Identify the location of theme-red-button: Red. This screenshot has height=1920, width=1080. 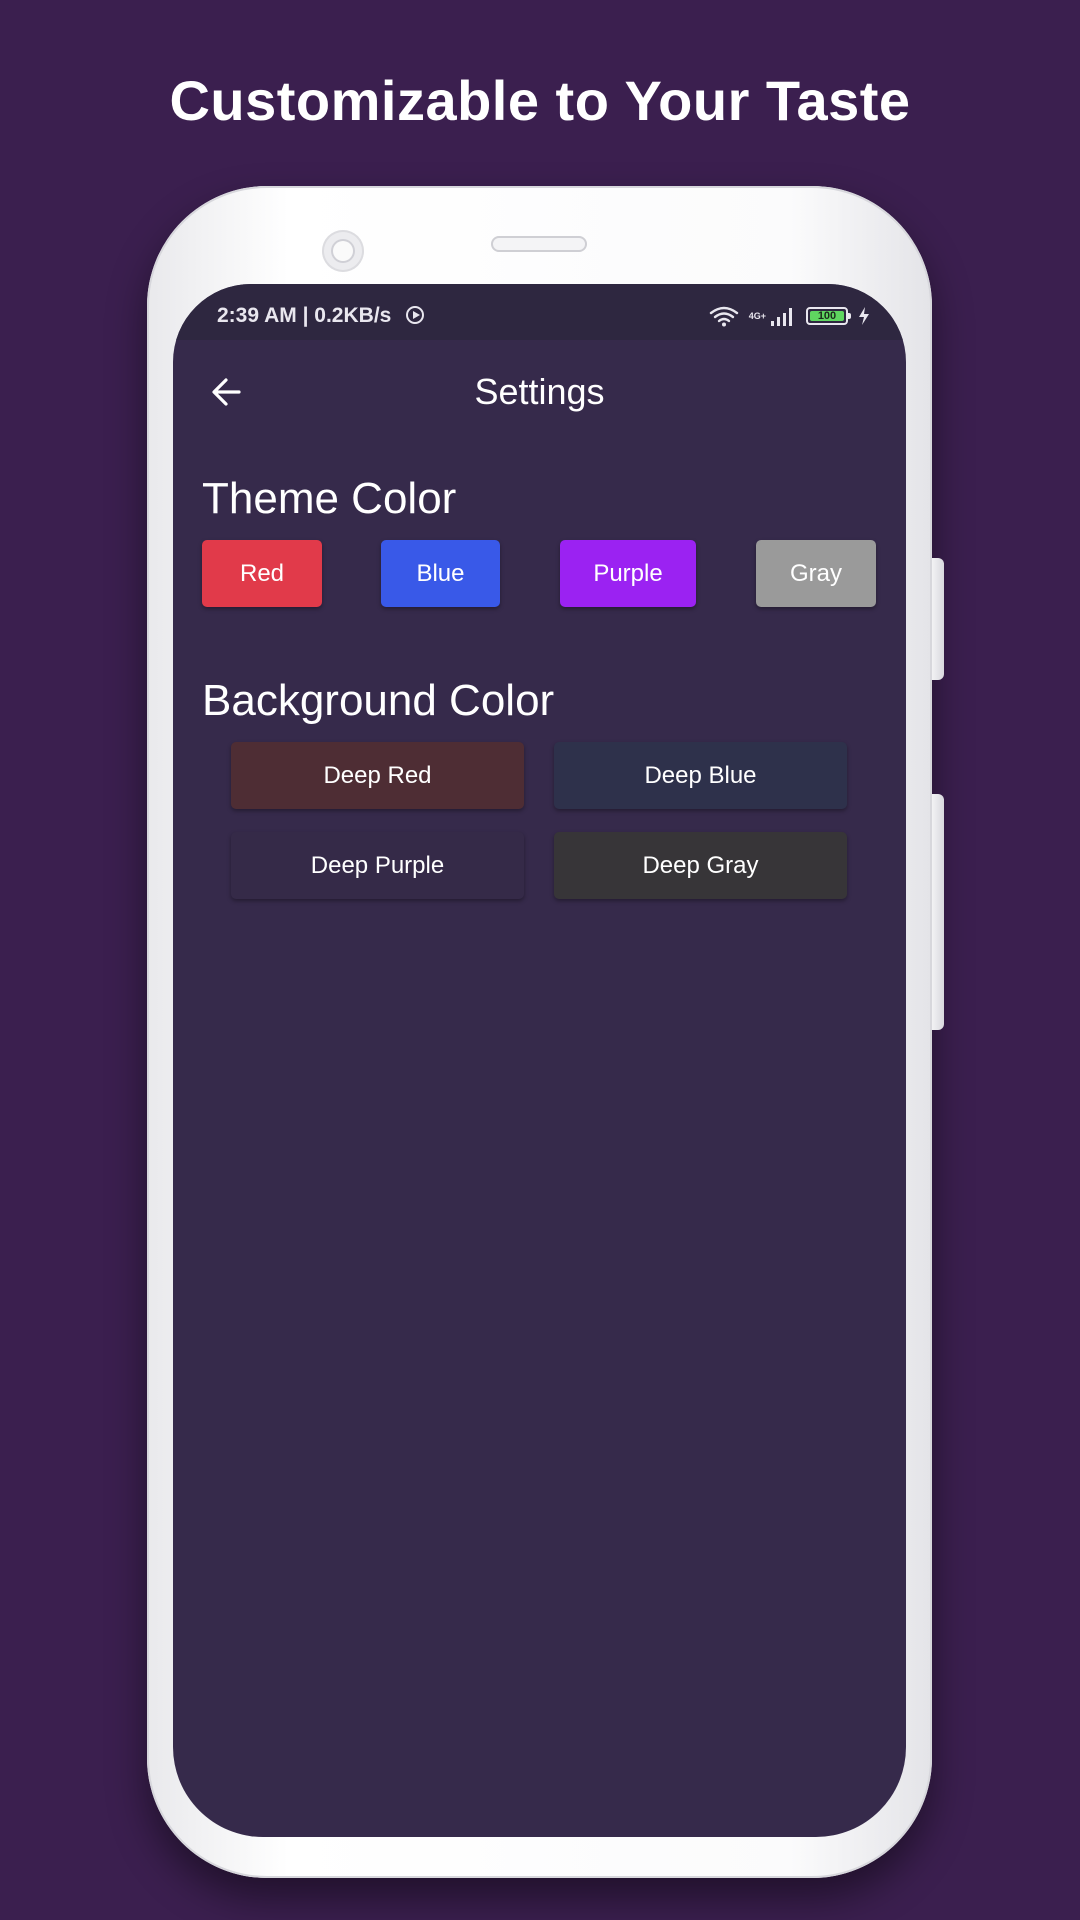
(262, 573).